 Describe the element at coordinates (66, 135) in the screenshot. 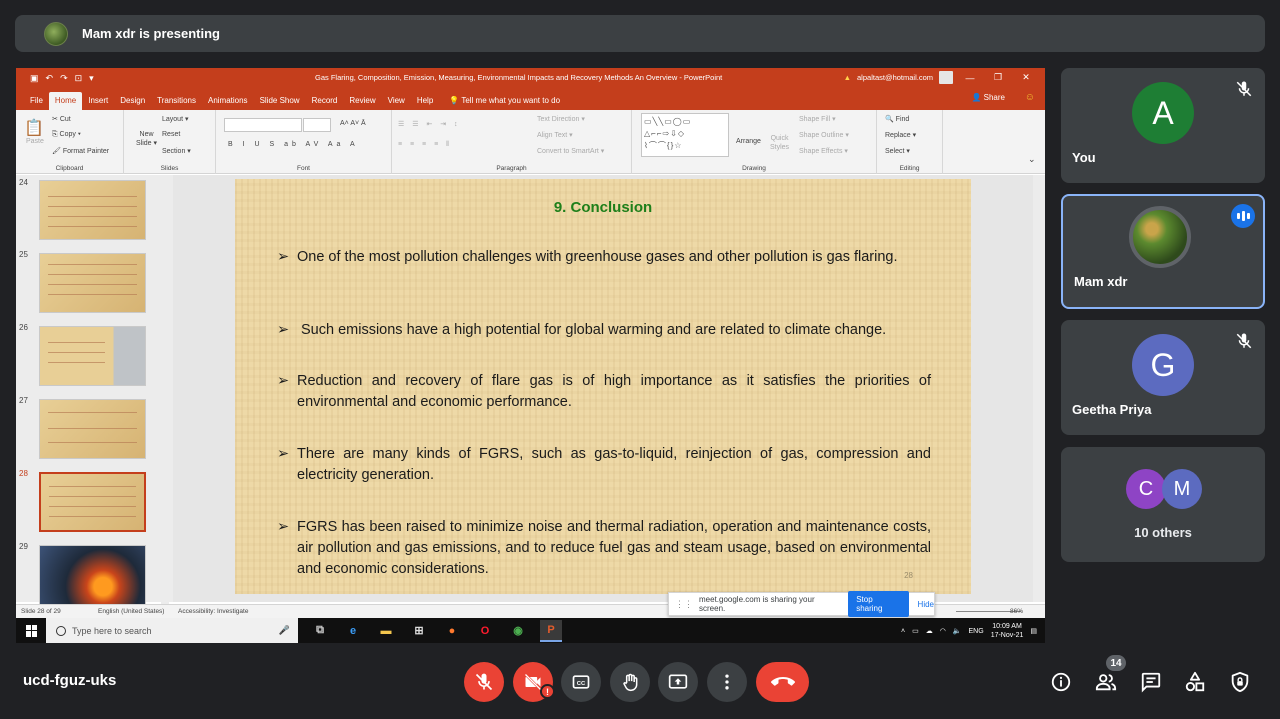

I see `copy-button: ⎘ Copy ▾` at that location.